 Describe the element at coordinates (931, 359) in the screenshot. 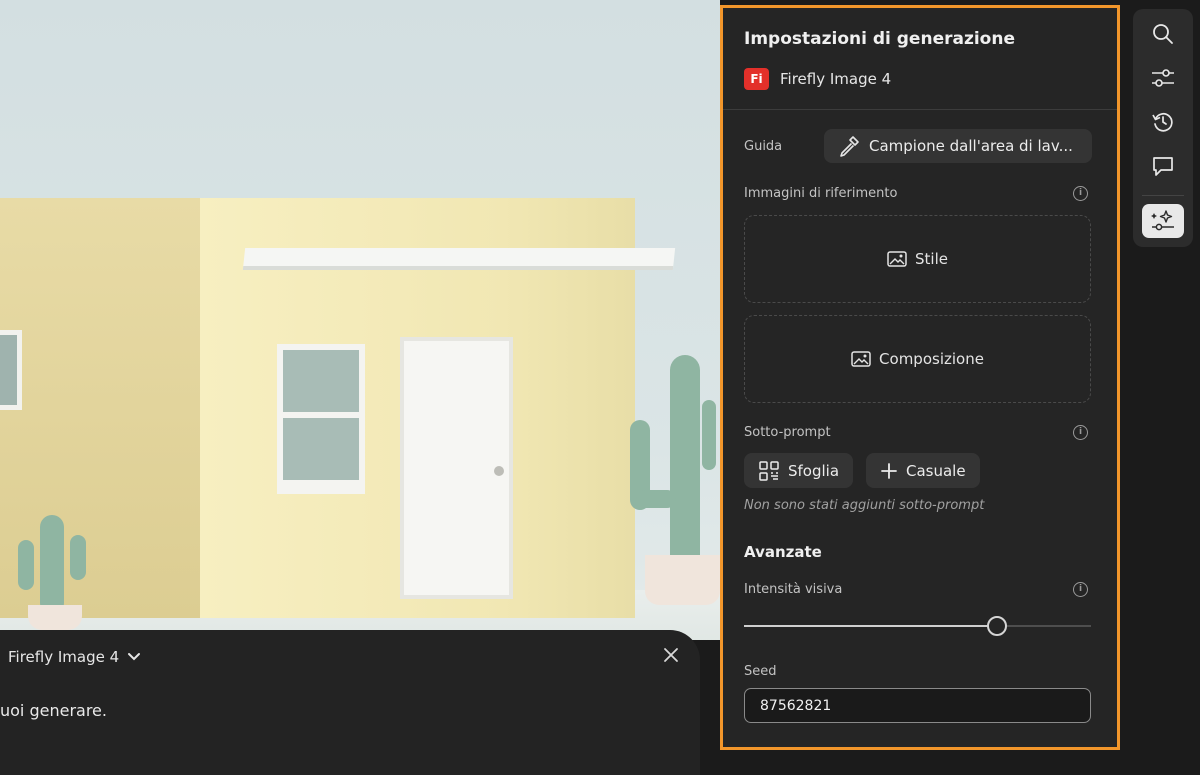

I see `composition-label: Composizione` at that location.